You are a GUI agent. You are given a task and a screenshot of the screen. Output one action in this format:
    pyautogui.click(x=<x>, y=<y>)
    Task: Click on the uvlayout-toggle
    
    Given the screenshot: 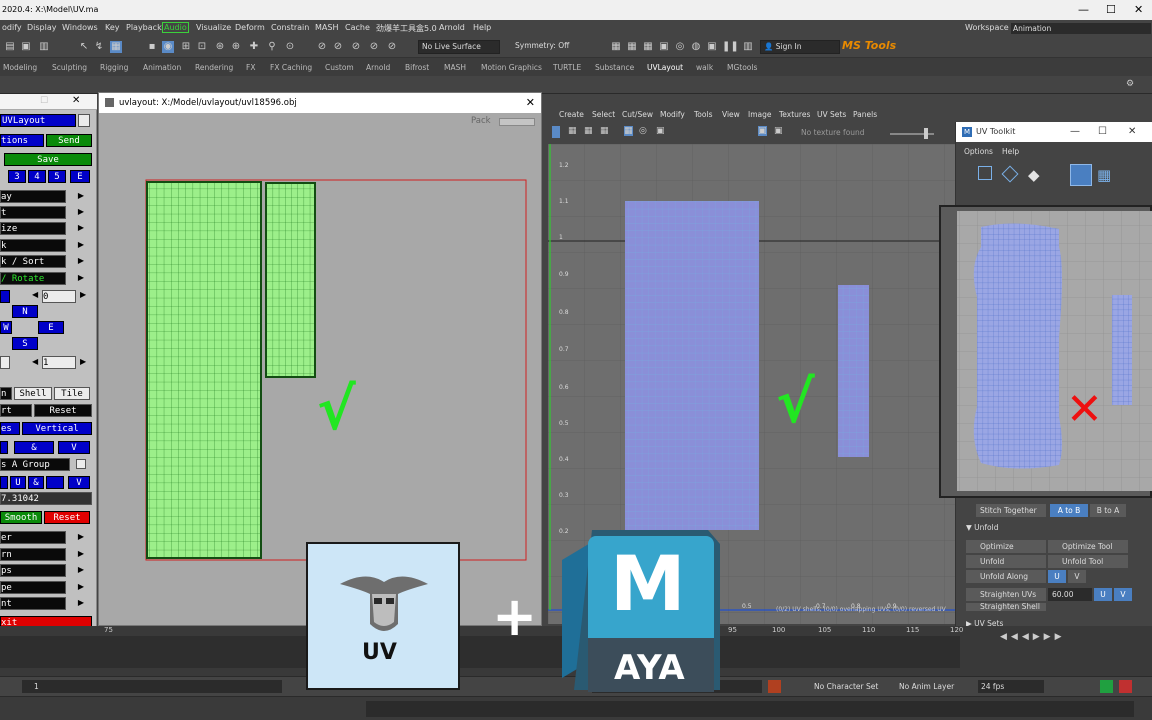 What is the action you would take?
    pyautogui.click(x=84, y=120)
    